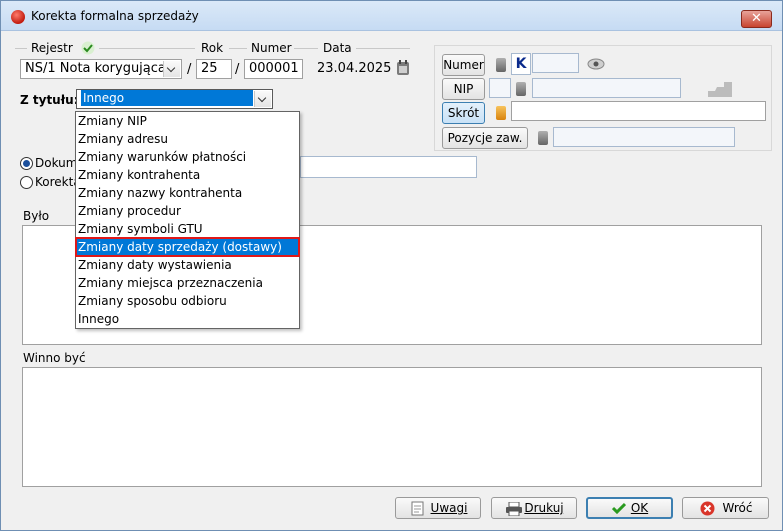  I want to click on z-tytulu-label: Z tytułu:, so click(49, 100).